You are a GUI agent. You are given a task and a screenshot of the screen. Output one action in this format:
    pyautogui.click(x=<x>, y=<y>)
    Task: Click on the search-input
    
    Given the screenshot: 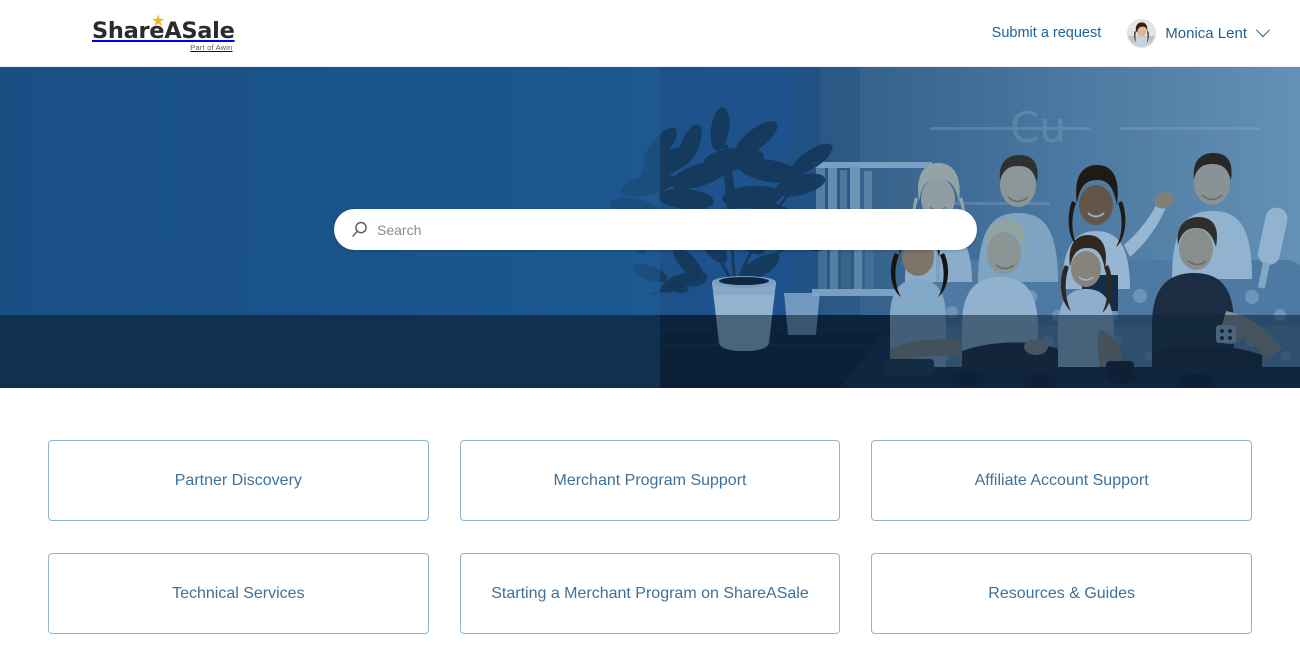 What is the action you would take?
    pyautogui.click(x=659, y=229)
    